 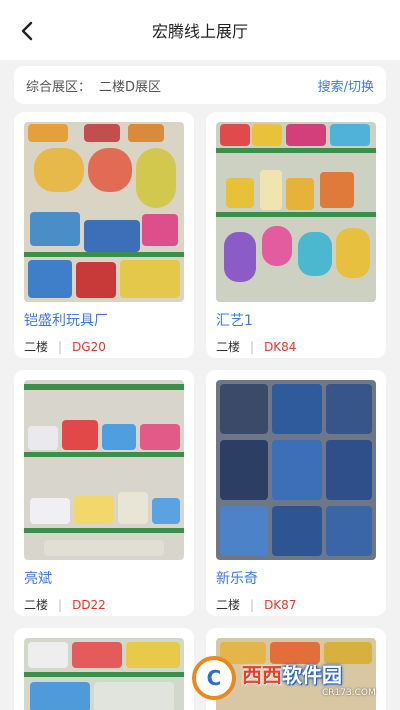 I want to click on shop-card, so click(x=104, y=669).